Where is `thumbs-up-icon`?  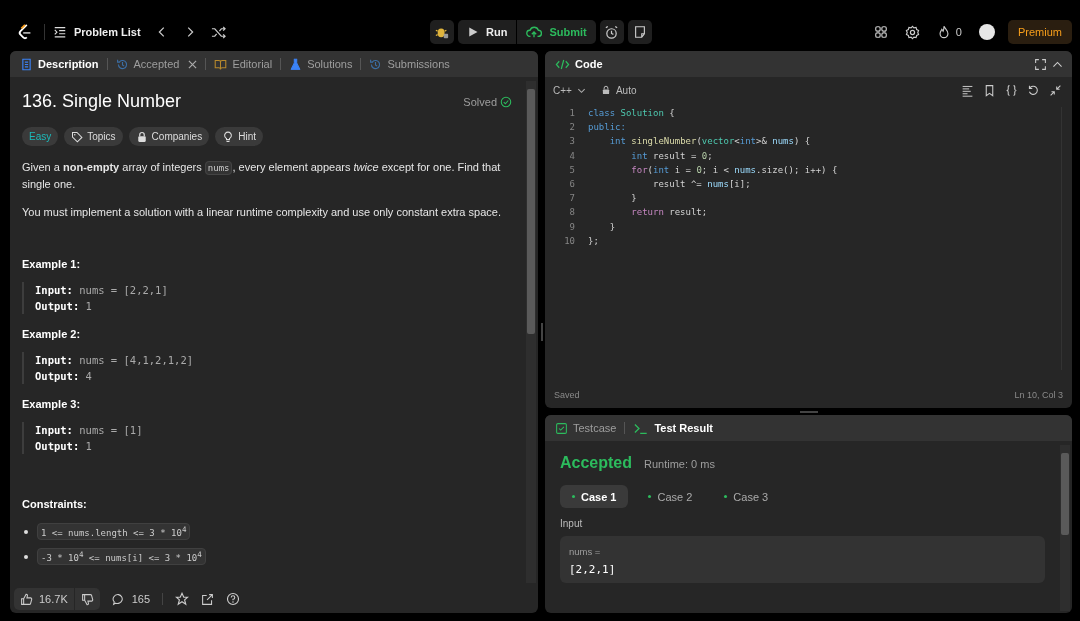 thumbs-up-icon is located at coordinates (26, 599).